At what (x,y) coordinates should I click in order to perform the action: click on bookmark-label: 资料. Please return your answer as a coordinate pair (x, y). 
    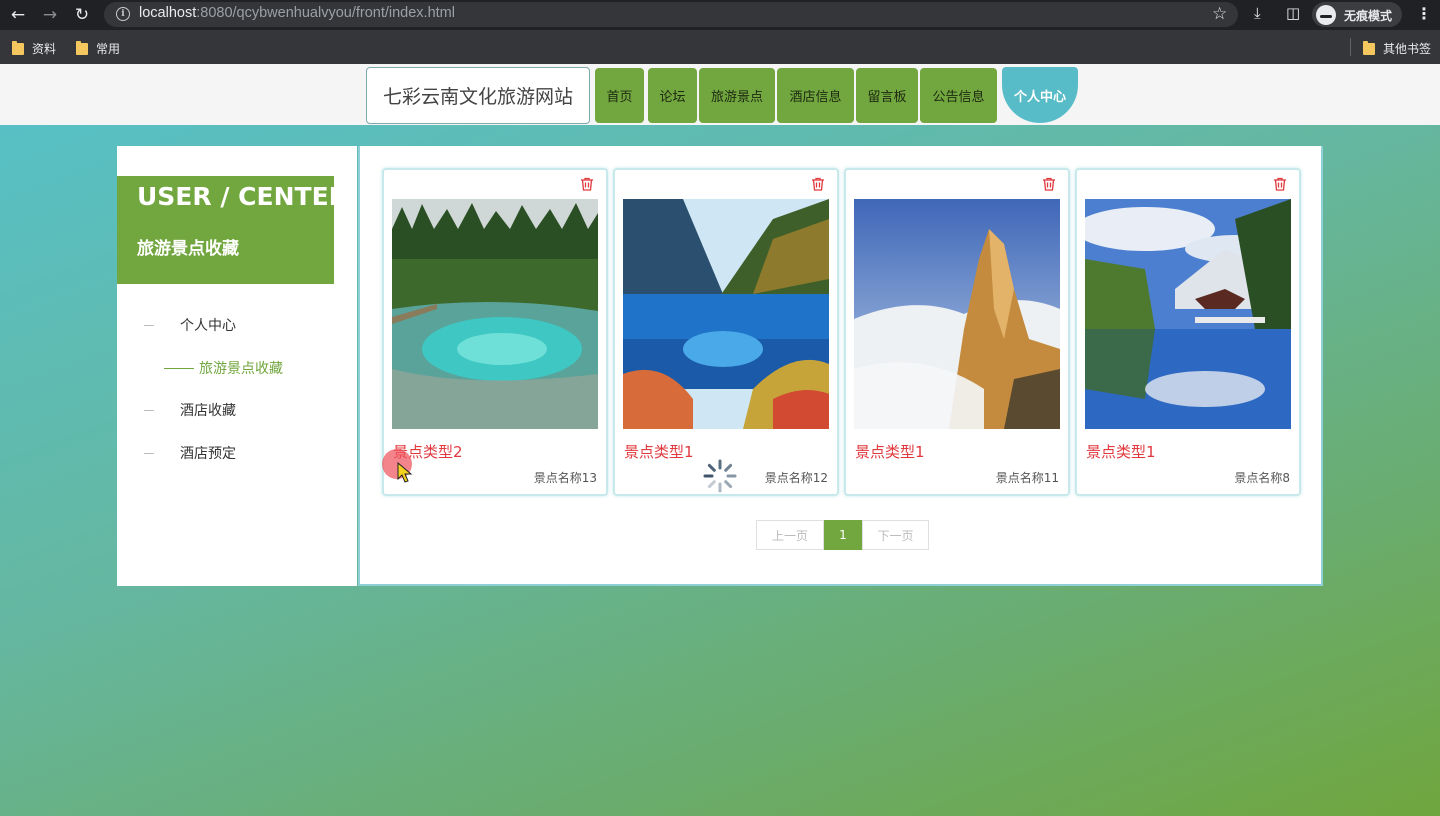
    Looking at the image, I should click on (44, 49).